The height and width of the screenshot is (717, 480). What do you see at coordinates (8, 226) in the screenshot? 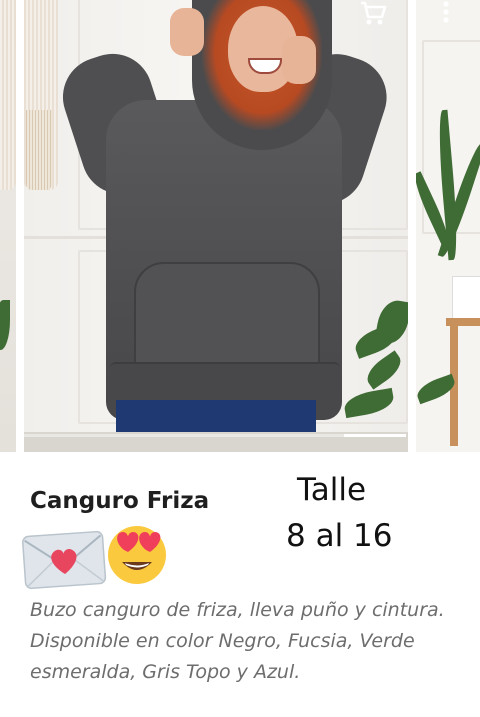
I see `previous-slide-image` at bounding box center [8, 226].